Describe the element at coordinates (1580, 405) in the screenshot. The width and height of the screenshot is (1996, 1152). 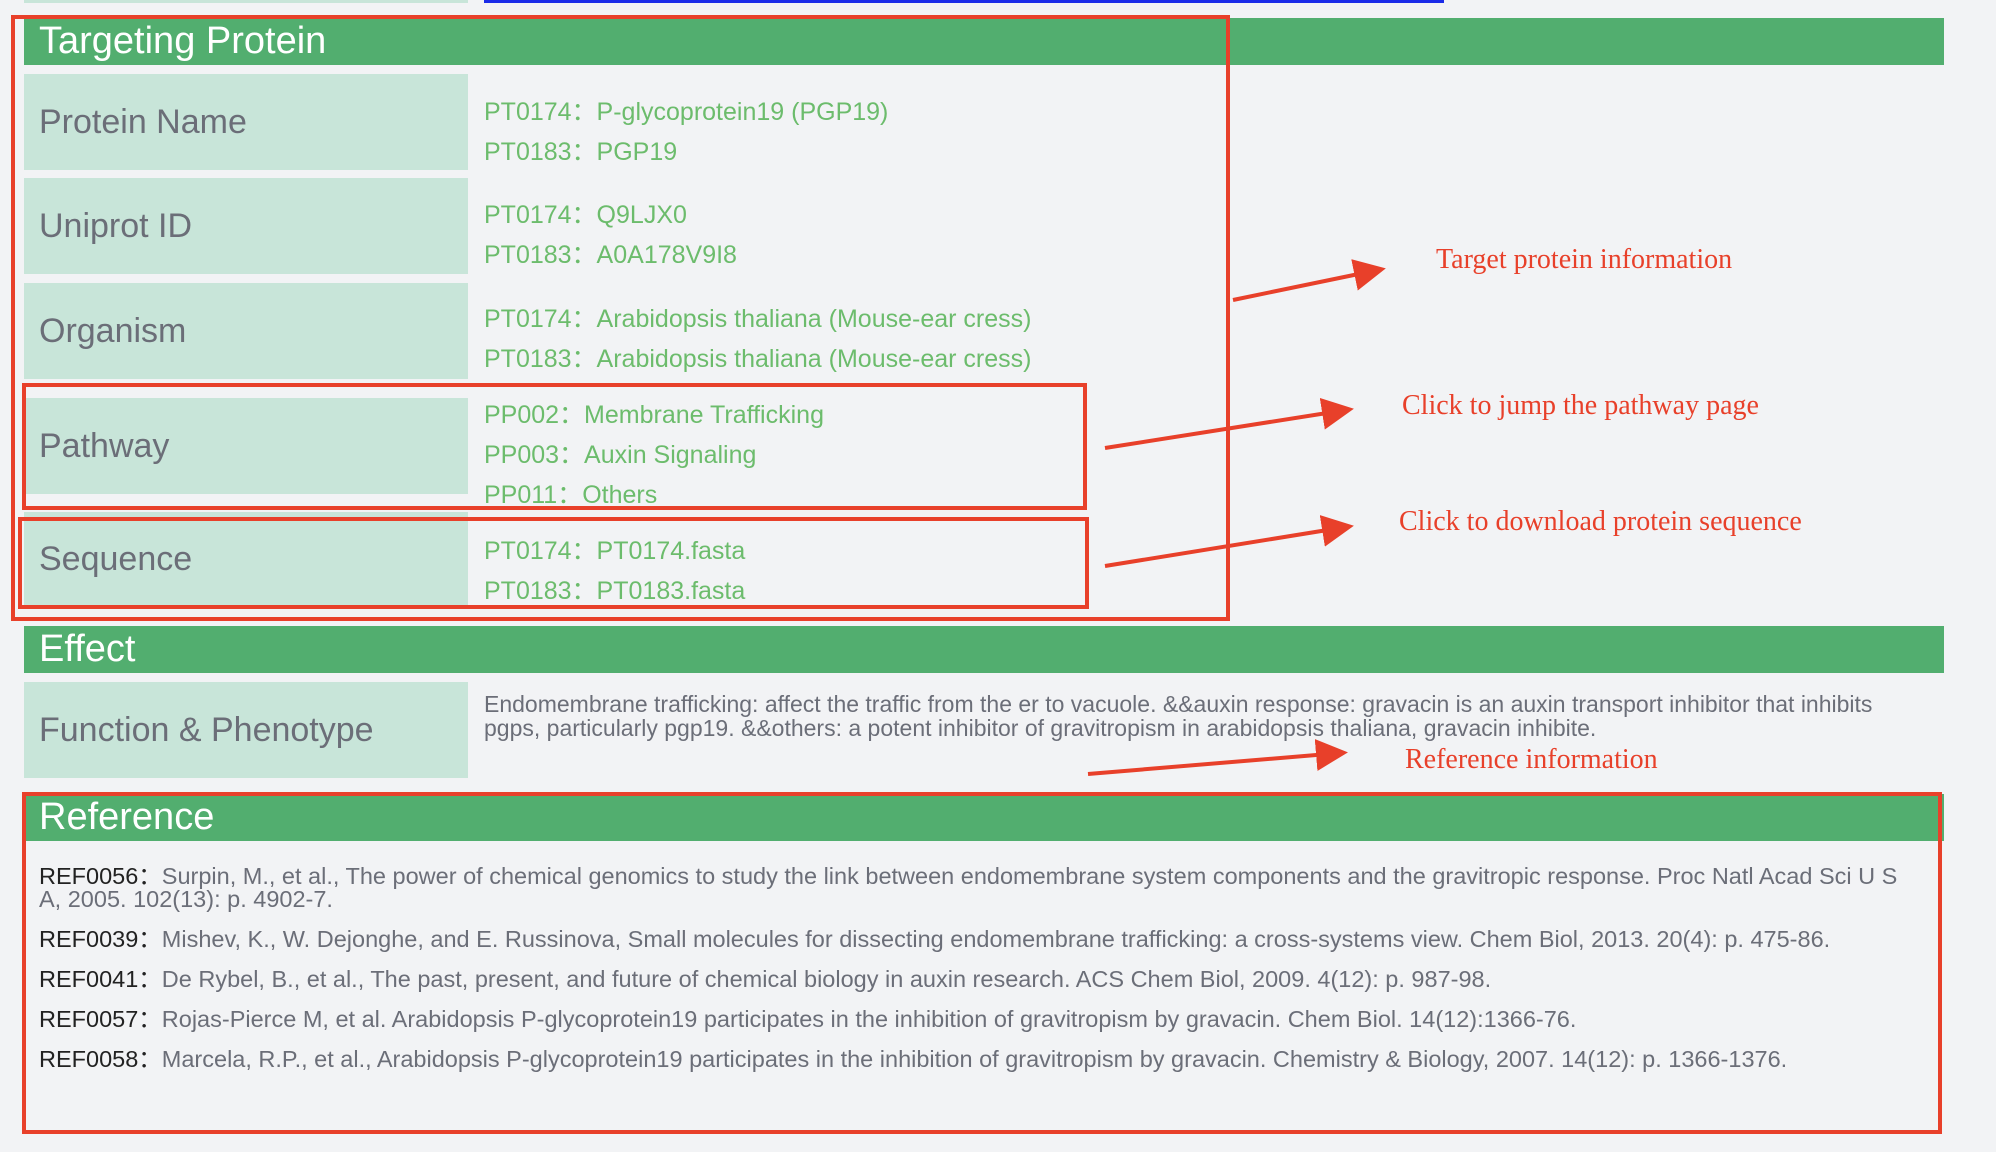
I see `annotation-pathway: Click to jump the pathway page` at that location.